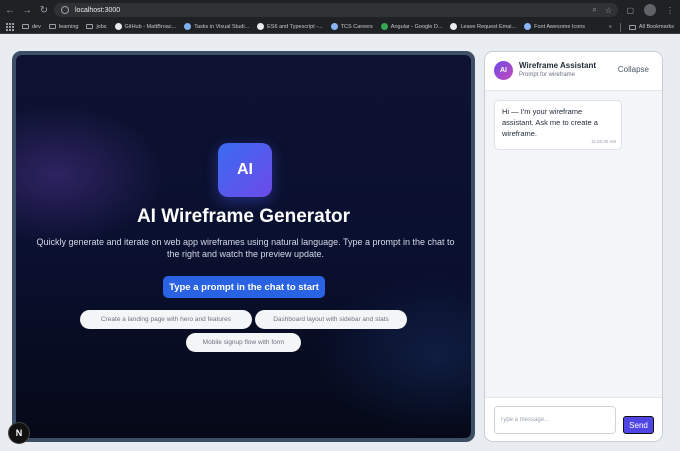 The image size is (680, 451). I want to click on forward-arrow-icon: →, so click(27, 10).